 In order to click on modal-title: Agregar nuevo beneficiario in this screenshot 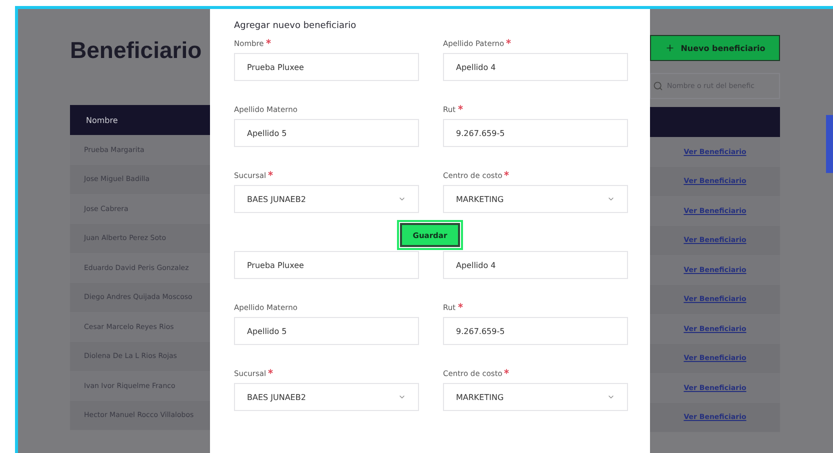, I will do `click(296, 27)`.